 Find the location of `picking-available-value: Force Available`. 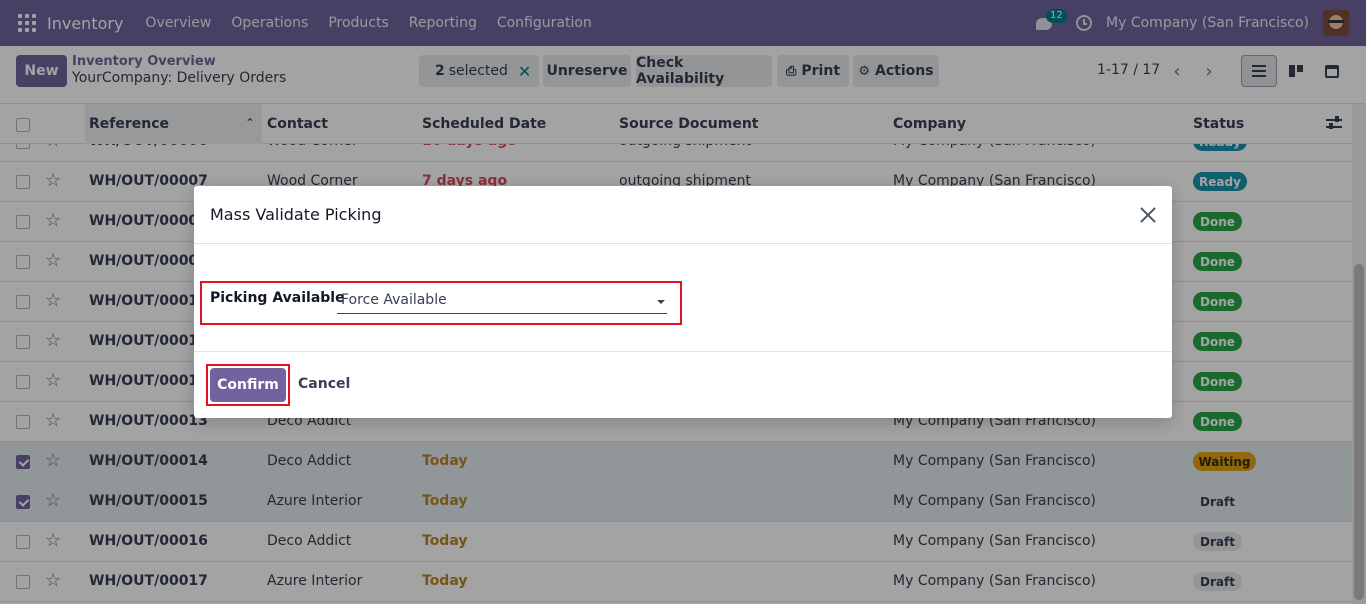

picking-available-value: Force Available is located at coordinates (394, 300).